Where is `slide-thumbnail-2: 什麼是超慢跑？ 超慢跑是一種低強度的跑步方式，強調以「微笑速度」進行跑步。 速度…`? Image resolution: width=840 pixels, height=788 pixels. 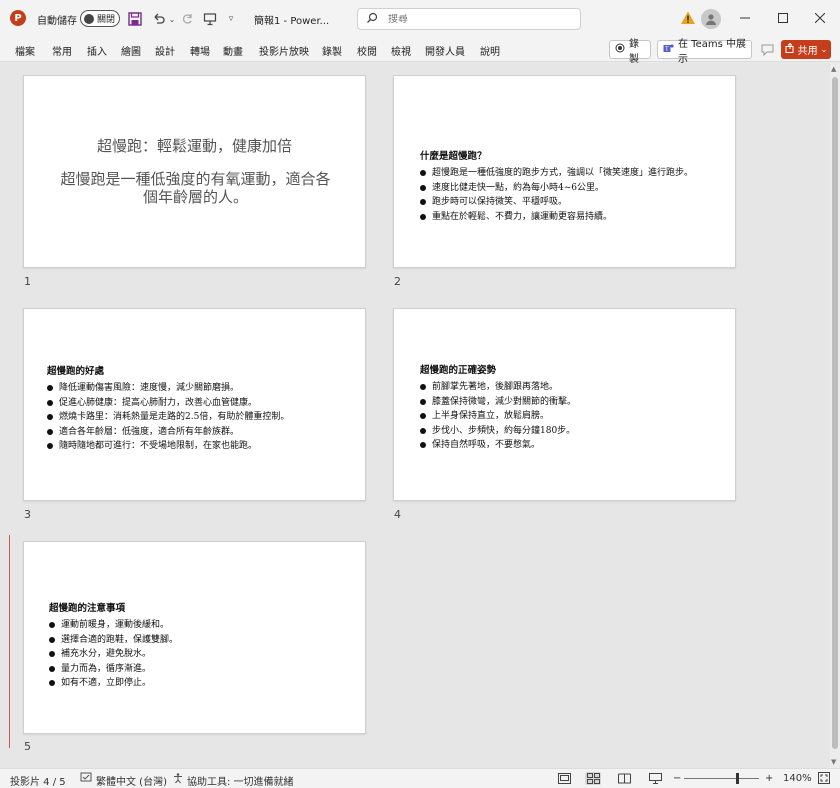 slide-thumbnail-2: 什麼是超慢跑？ 超慢跑是一種低強度的跑步方式，強調以「微笑速度」進行跑步。 速度… is located at coordinates (564, 171).